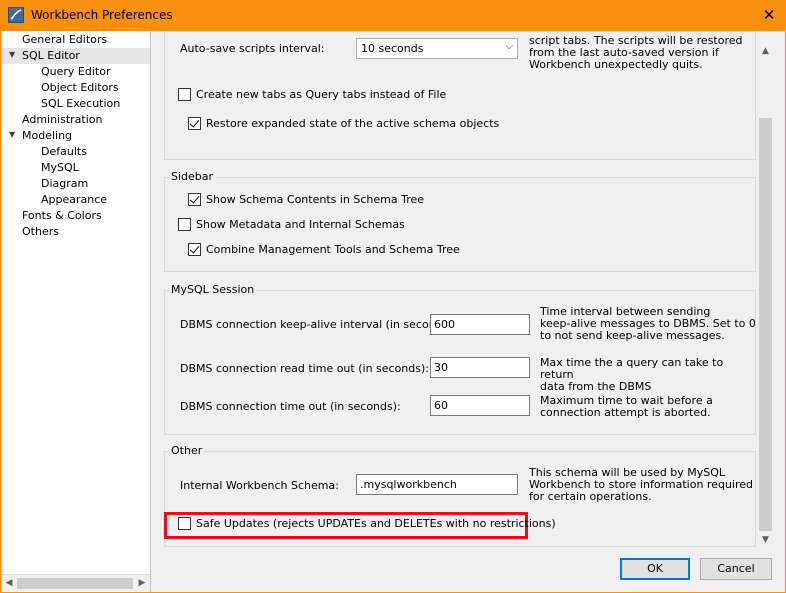 The width and height of the screenshot is (786, 593). What do you see at coordinates (259, 485) in the screenshot?
I see `internal-schema-label: Internal Workbench Schema:` at bounding box center [259, 485].